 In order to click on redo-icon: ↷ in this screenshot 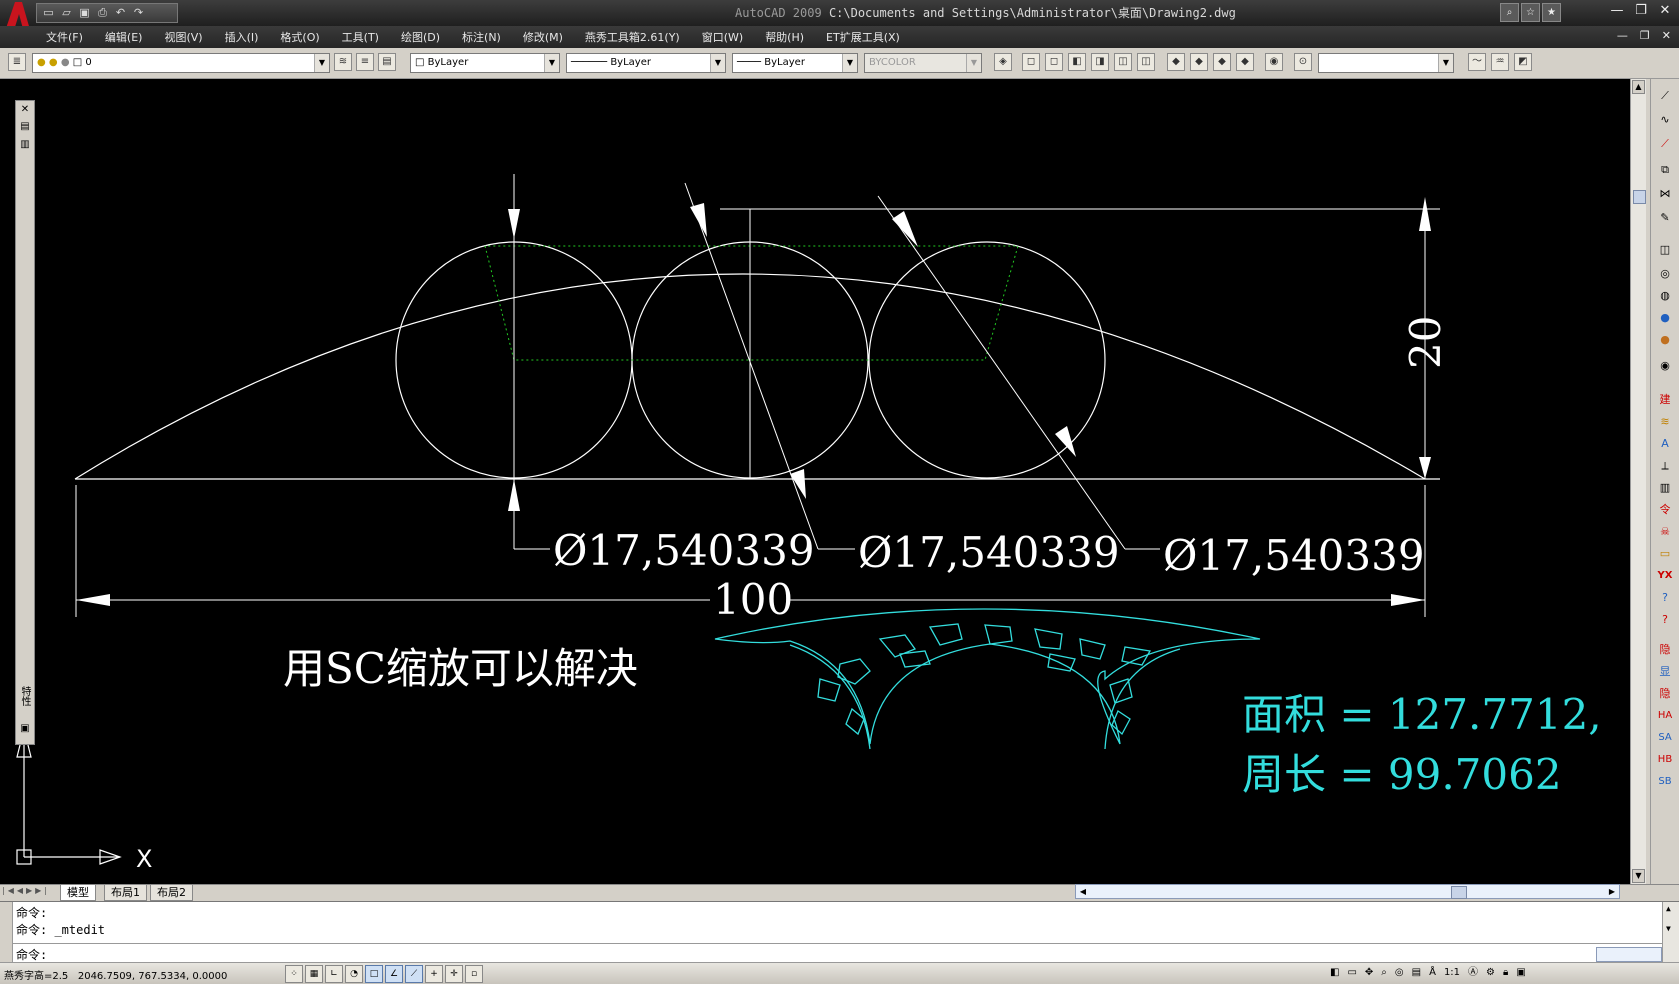, I will do `click(138, 13)`.